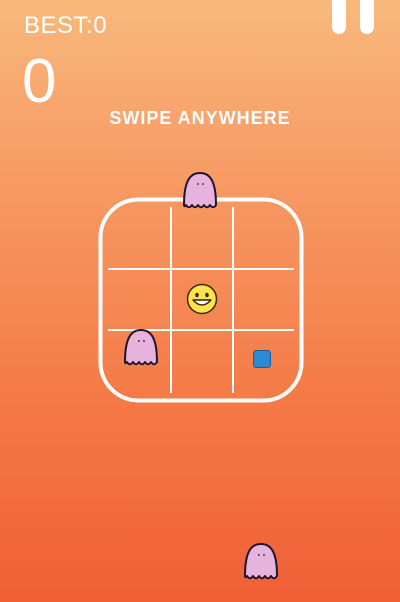 The width and height of the screenshot is (400, 602). I want to click on instruction-text: SWIPE ANYWHERE, so click(200, 118).